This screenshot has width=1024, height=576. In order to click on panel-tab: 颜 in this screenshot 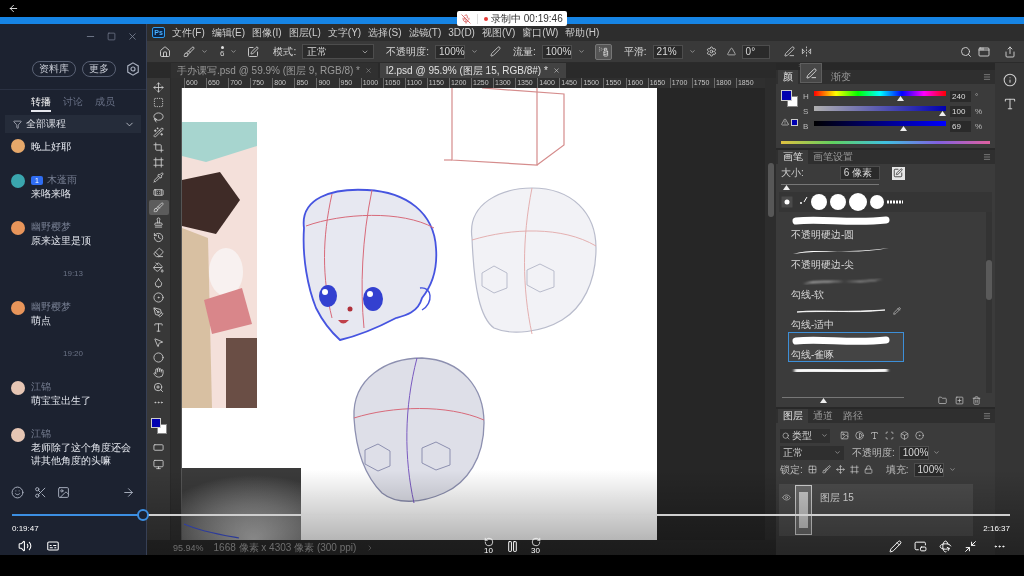, I will do `click(788, 77)`.